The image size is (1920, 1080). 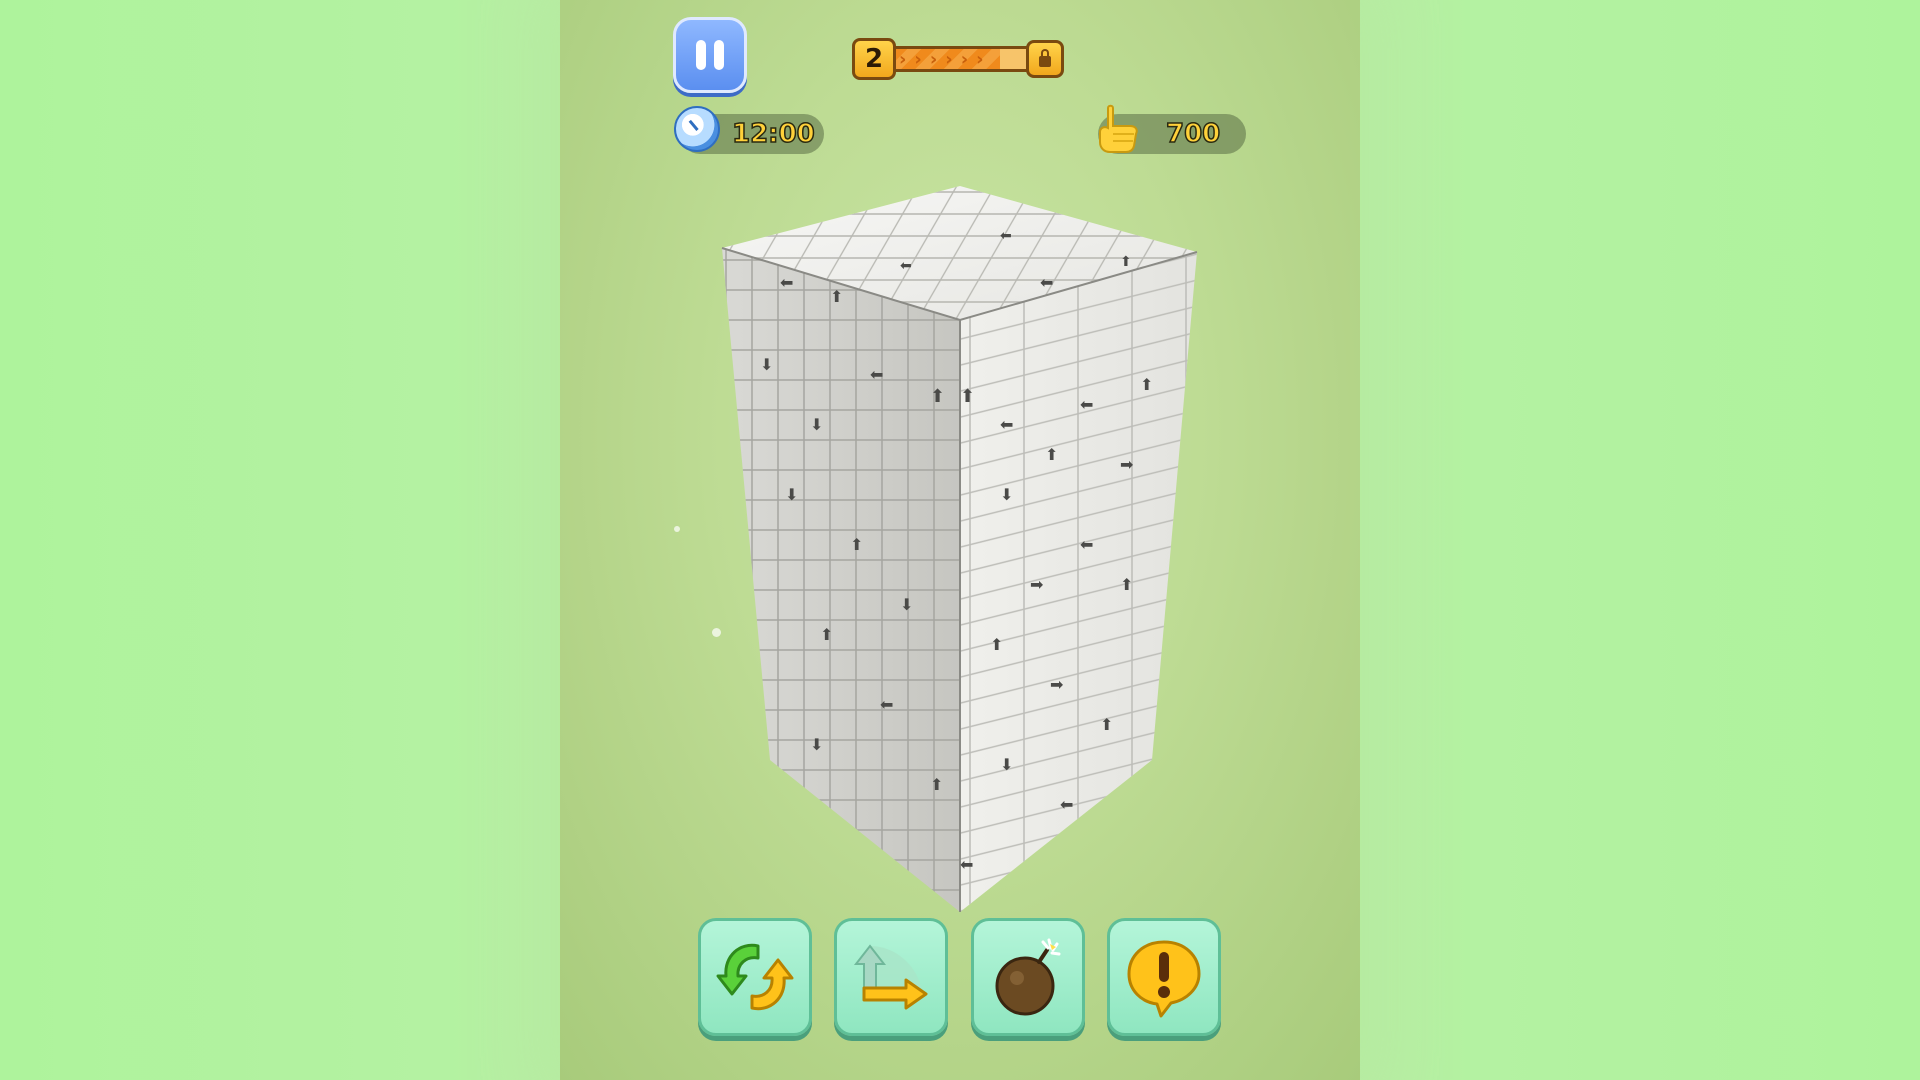 What do you see at coordinates (697, 129) in the screenshot?
I see `clock-icon` at bounding box center [697, 129].